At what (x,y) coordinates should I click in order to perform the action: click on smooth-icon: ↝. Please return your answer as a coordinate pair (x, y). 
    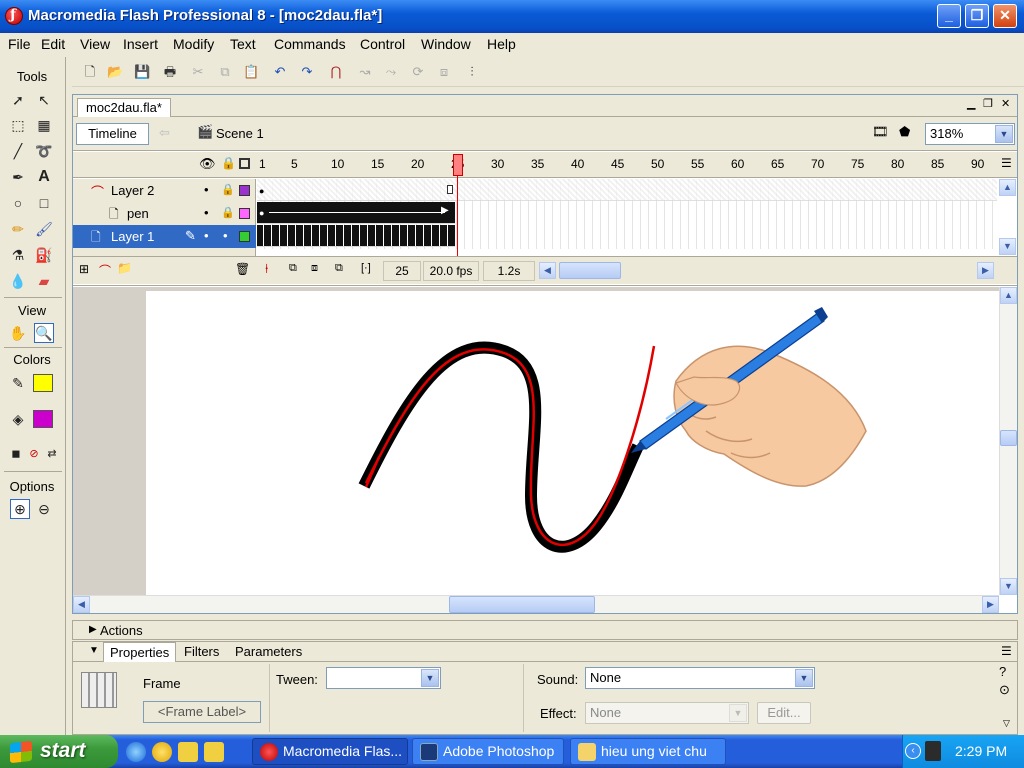
    Looking at the image, I should click on (365, 72).